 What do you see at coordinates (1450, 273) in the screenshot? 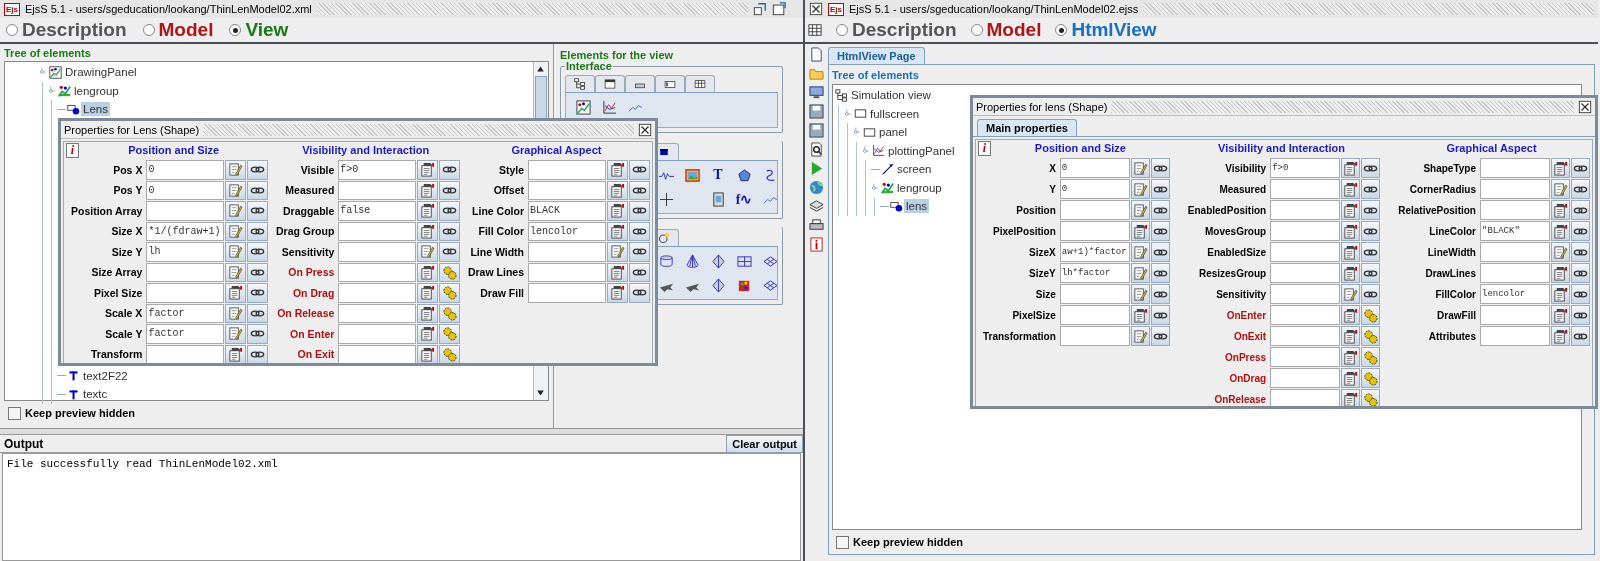
I see `property-label: DrawLines` at bounding box center [1450, 273].